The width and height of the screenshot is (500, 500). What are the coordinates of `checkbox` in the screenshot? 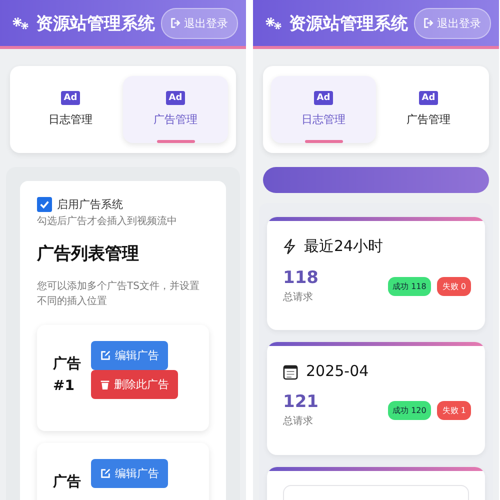 It's located at (44, 204).